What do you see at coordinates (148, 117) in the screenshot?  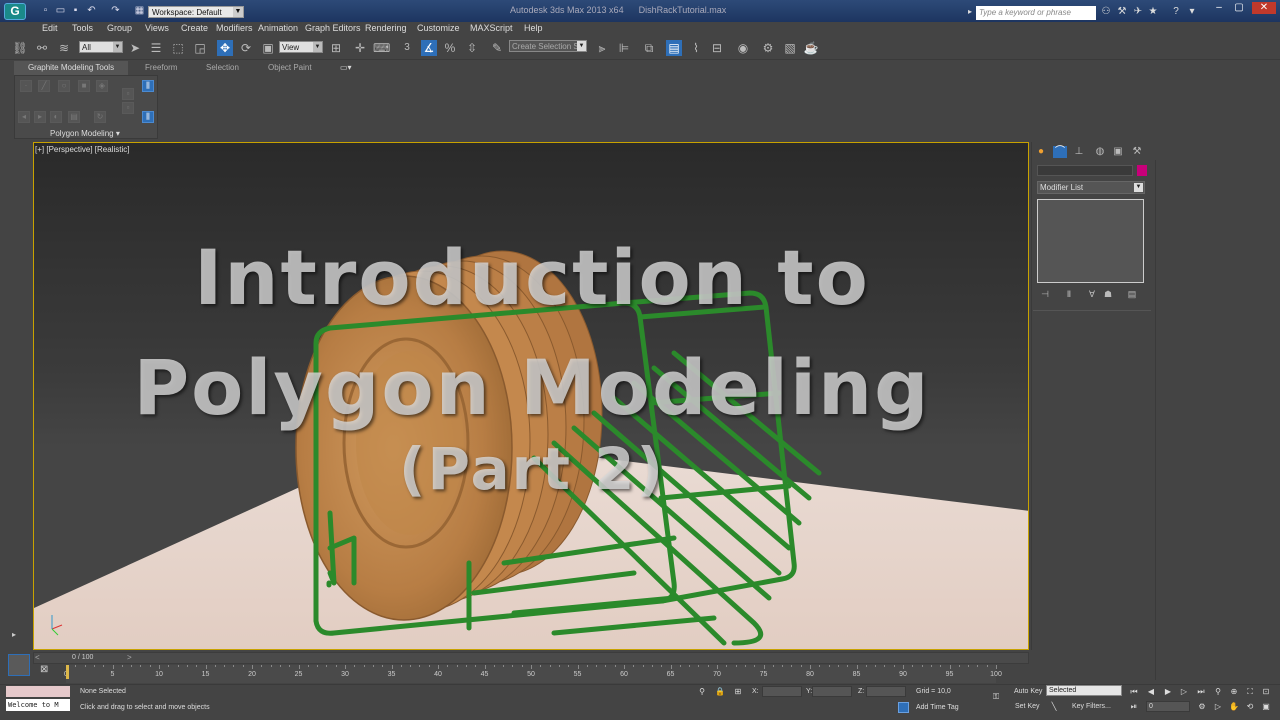 I see `toggle-command-panel-icon: ⫼` at bounding box center [148, 117].